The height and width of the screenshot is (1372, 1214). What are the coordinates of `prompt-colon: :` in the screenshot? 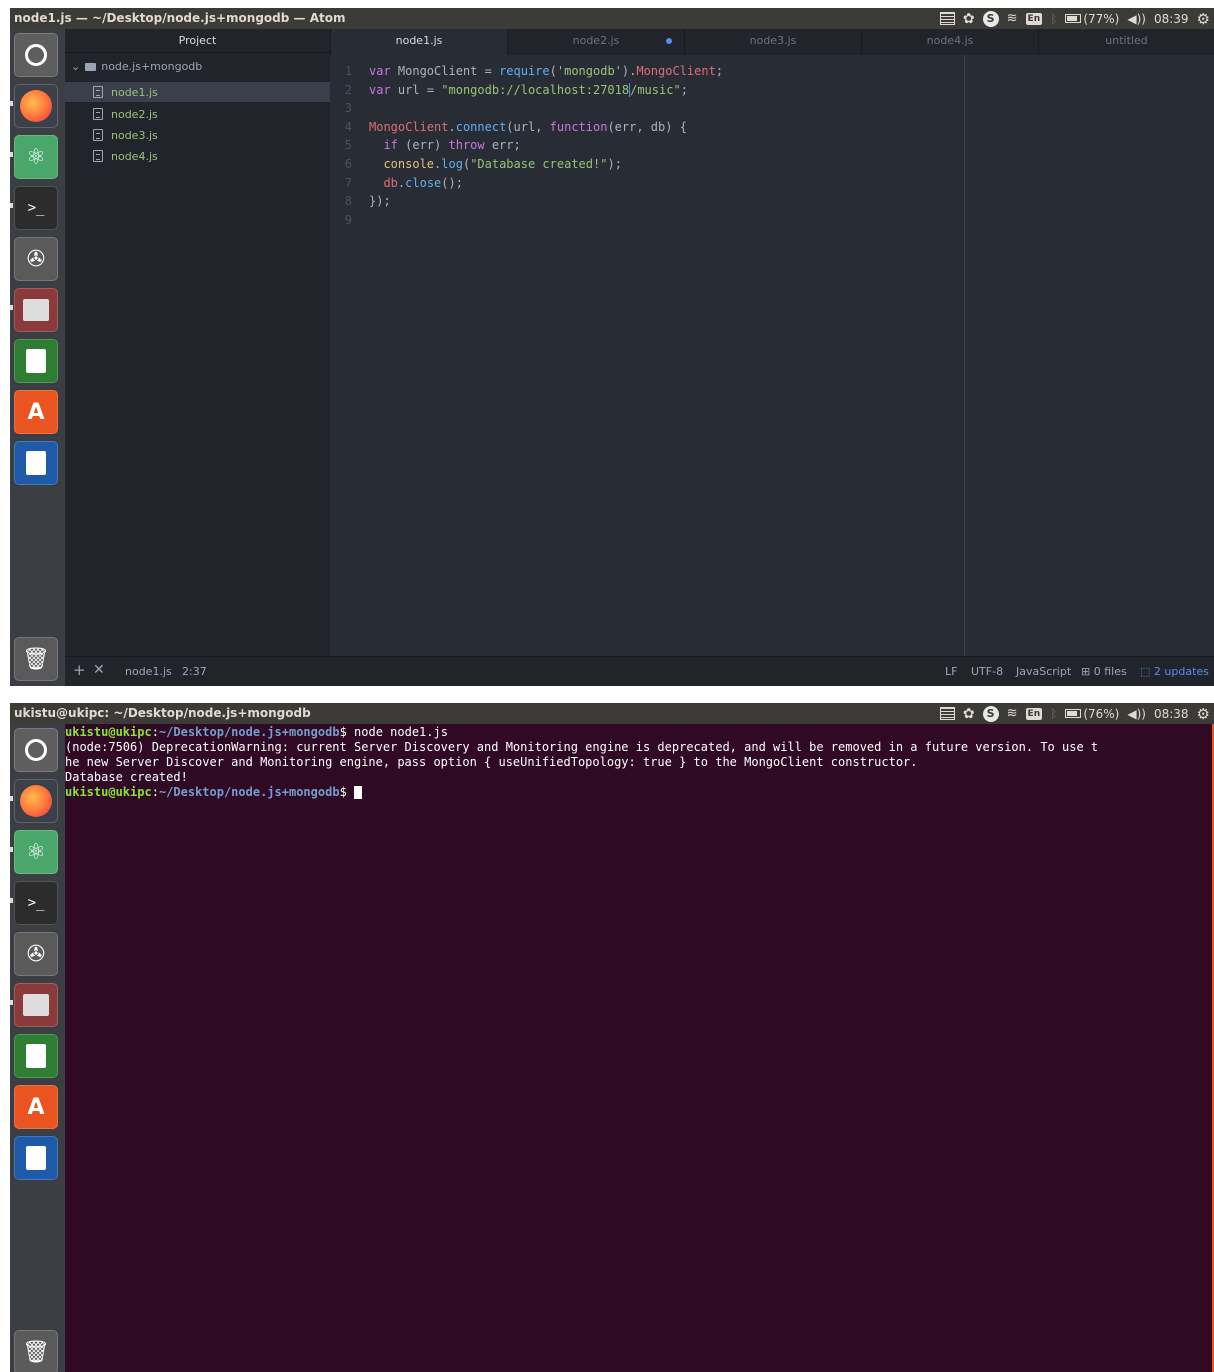 It's located at (155, 792).